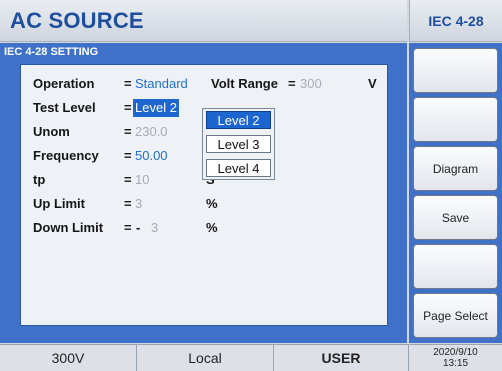 This screenshot has height=371, width=502. I want to click on operation-value: Standard, so click(161, 84).